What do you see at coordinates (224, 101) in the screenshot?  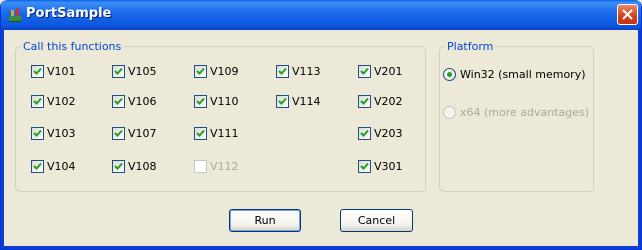 I see `checkbox-v110-label: V110` at bounding box center [224, 101].